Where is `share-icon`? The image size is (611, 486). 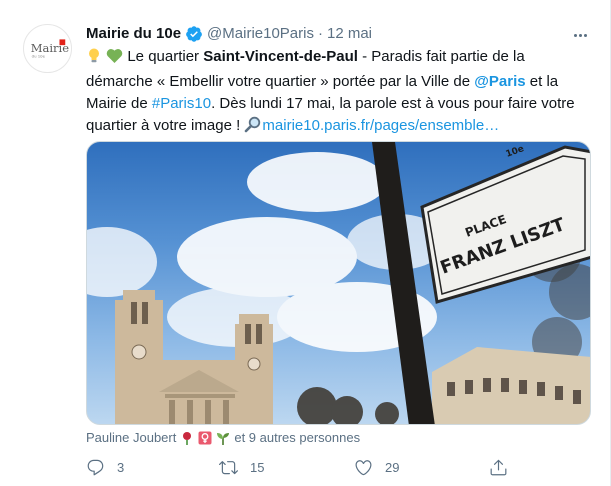 share-icon is located at coordinates (498, 467).